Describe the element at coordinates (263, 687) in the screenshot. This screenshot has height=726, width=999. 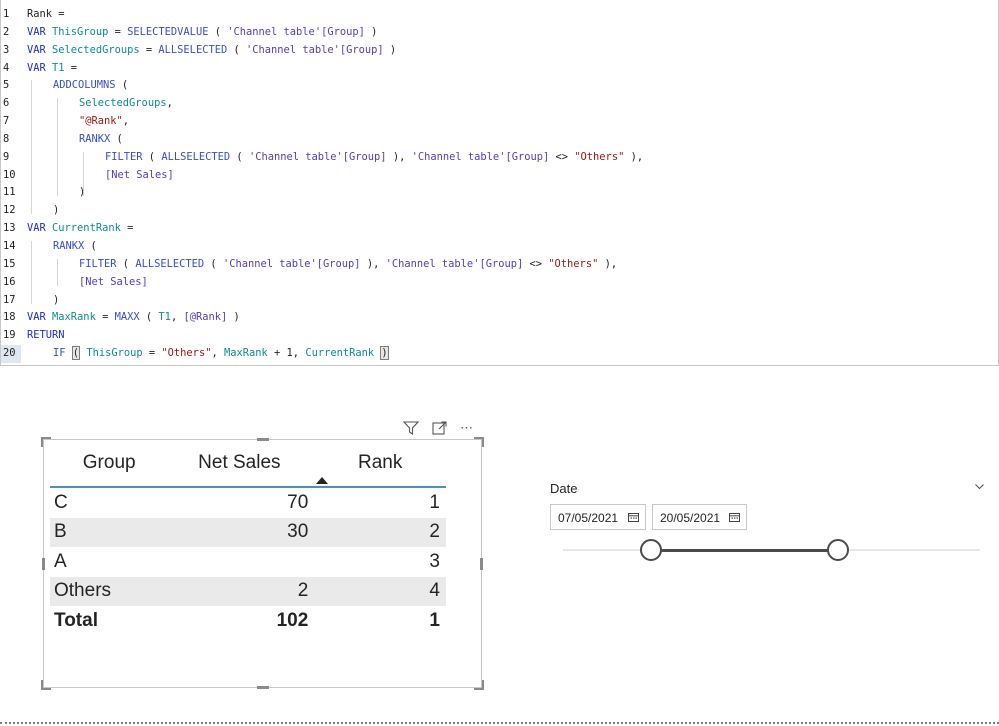
I see `resize-handle-bottom` at that location.